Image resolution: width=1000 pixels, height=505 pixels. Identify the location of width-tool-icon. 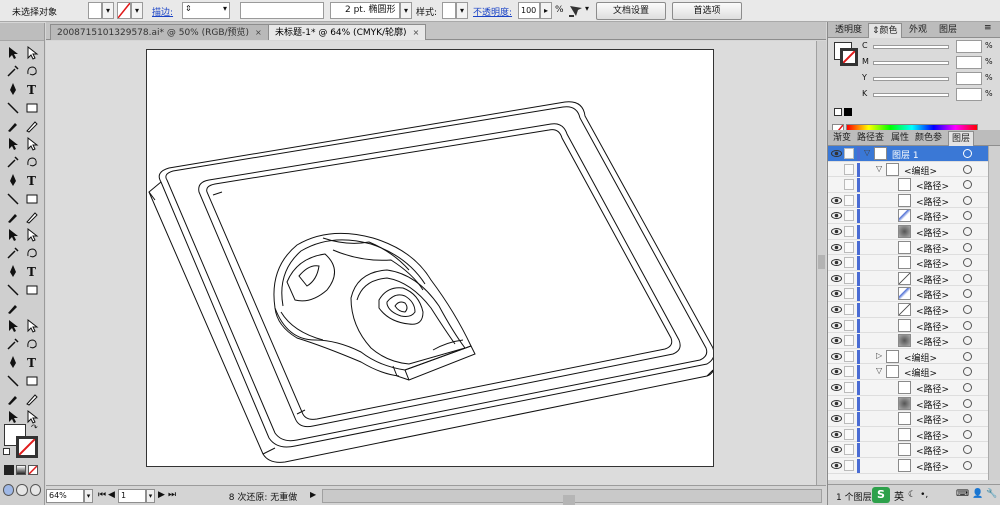
(13, 180).